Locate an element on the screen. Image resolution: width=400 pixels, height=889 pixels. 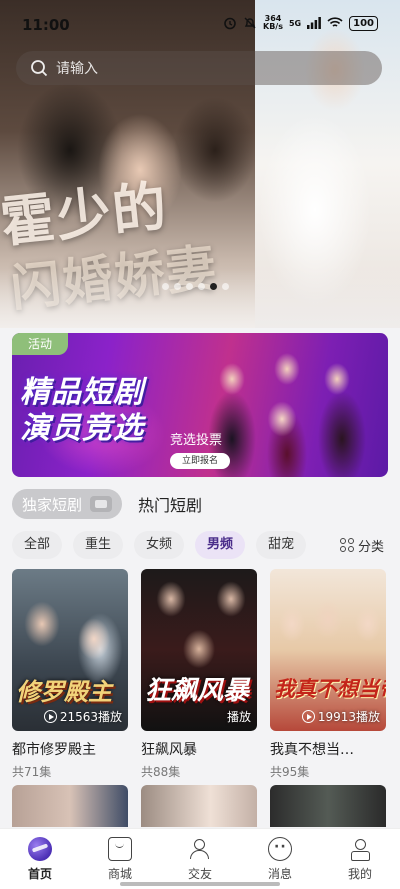
home-icon is located at coordinates (40, 849).